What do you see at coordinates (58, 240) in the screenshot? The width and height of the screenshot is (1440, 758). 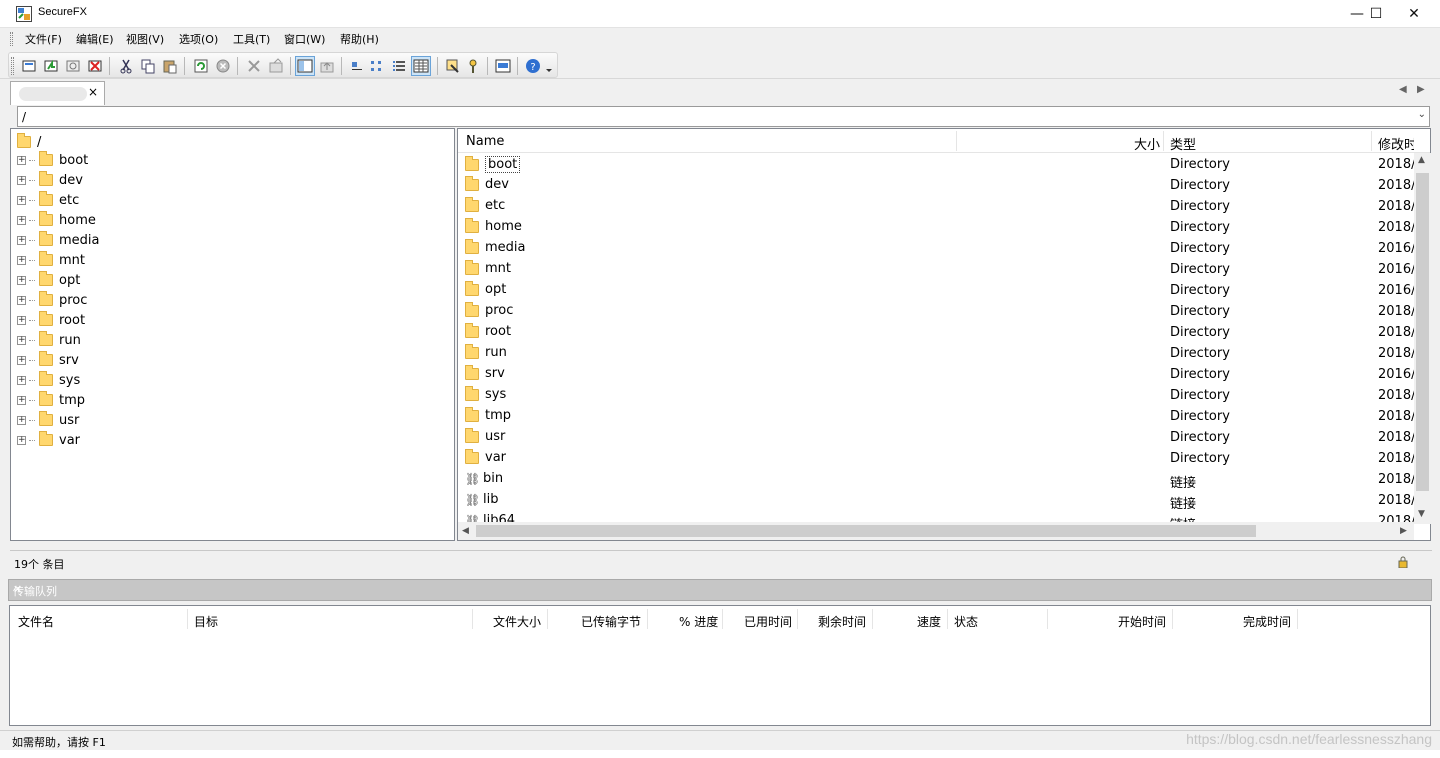 I see `tree-item-media: + media` at bounding box center [58, 240].